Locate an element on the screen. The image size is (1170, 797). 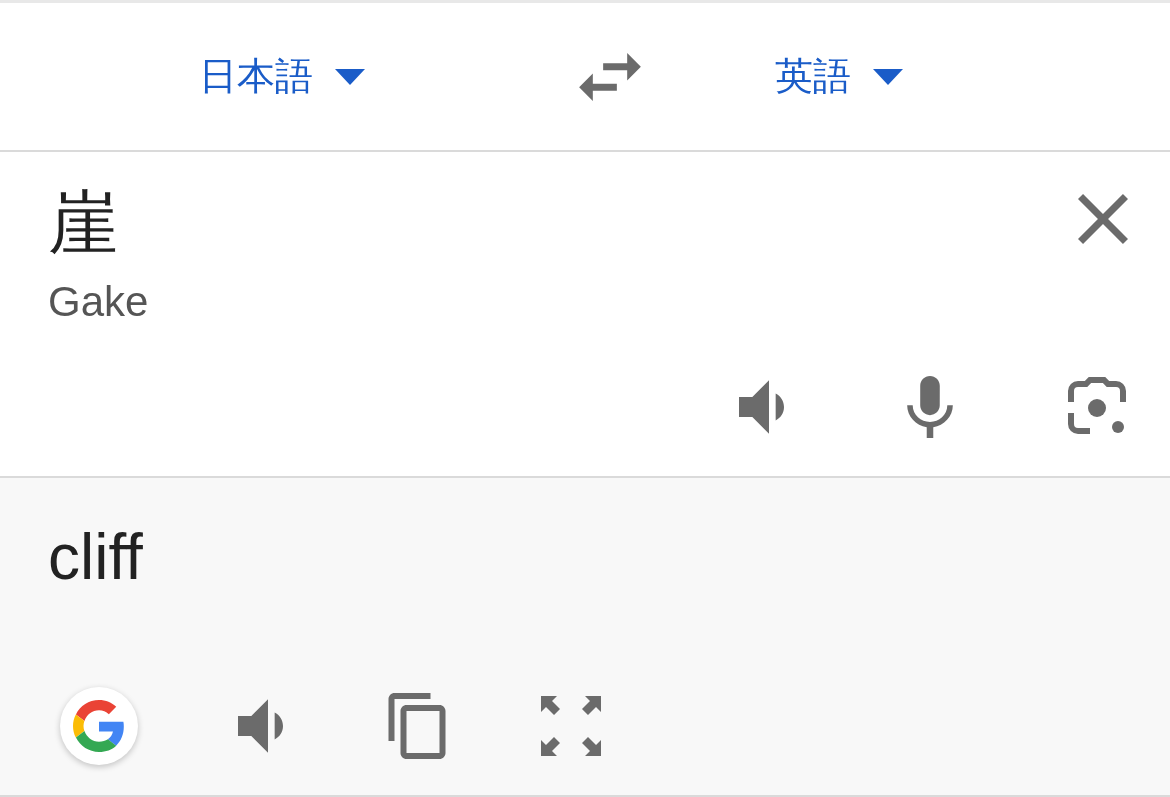
camera-button is located at coordinates (1097, 407).